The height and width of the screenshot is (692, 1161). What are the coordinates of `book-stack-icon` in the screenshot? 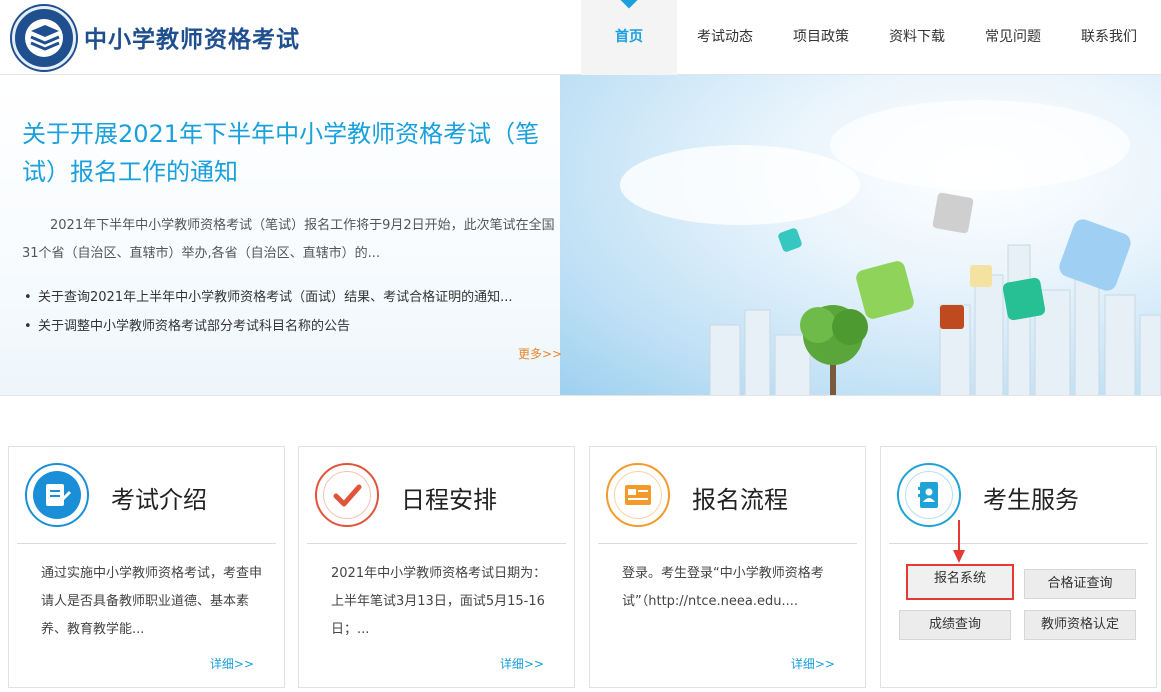 It's located at (45, 38).